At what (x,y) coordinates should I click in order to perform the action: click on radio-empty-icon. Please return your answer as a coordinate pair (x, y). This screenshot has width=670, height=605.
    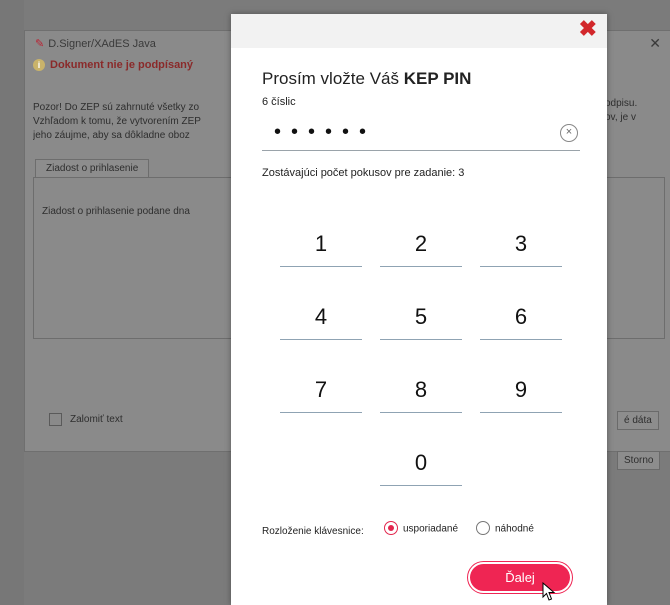
    Looking at the image, I should click on (483, 528).